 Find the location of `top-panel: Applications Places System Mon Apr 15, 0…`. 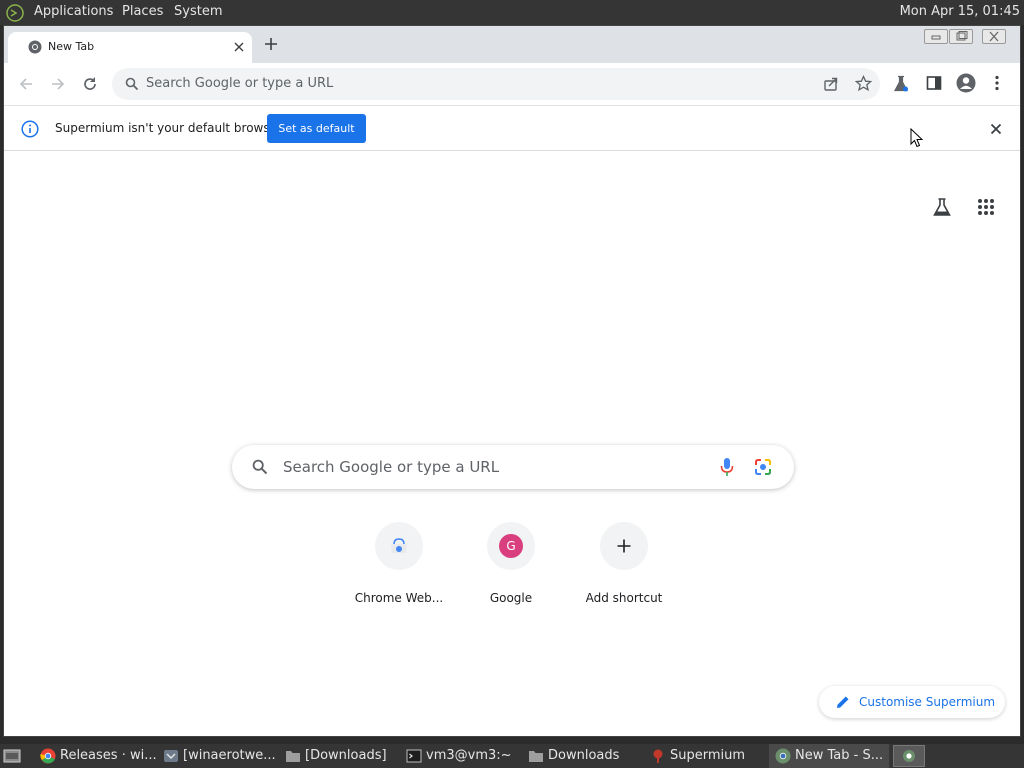

top-panel: Applications Places System Mon Apr 15, 0… is located at coordinates (512, 12).